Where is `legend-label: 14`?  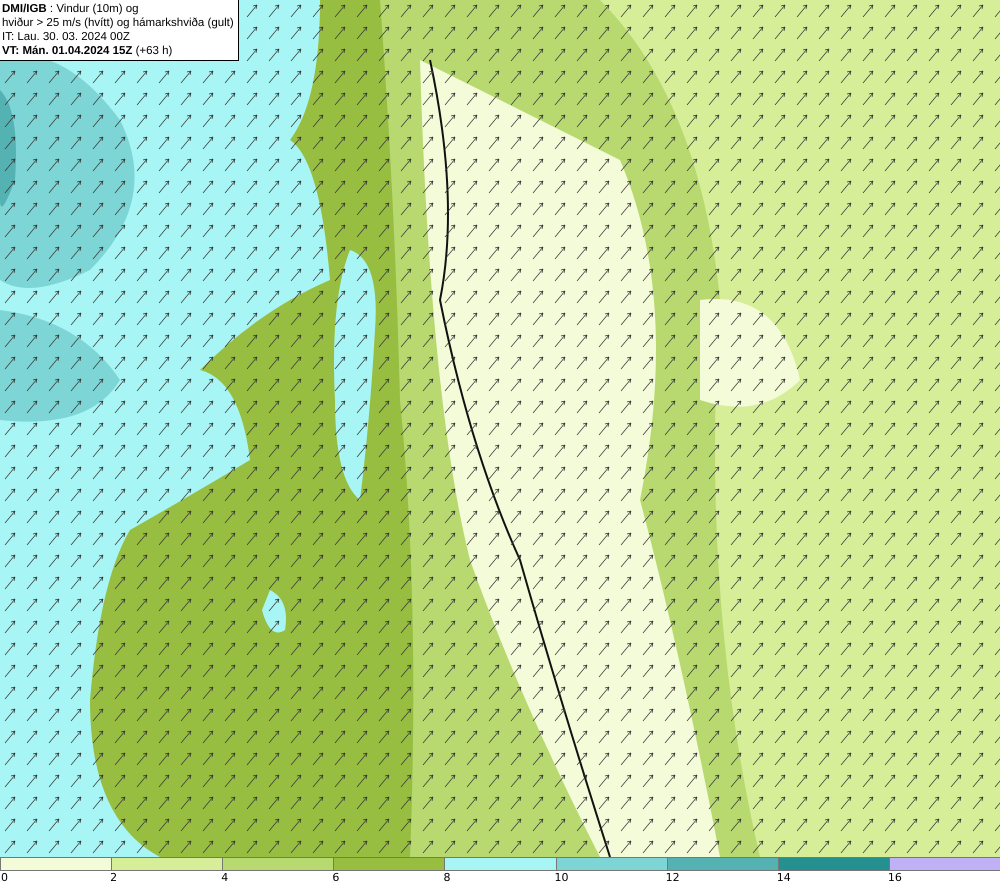
legend-label: 14 is located at coordinates (783, 877).